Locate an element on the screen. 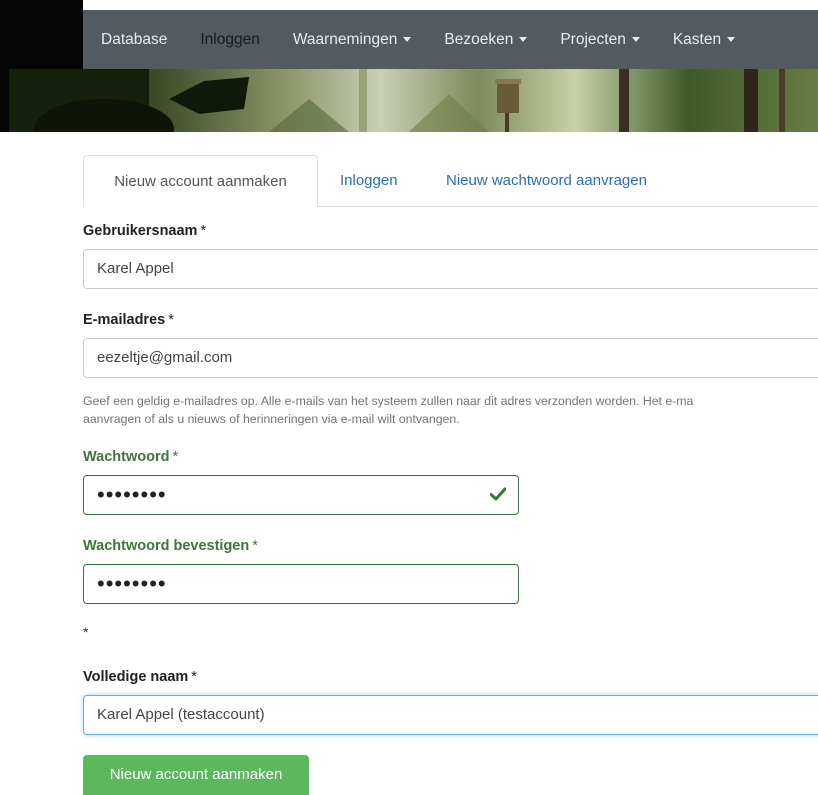  password-confirm-value: •••••••• is located at coordinates (132, 583).